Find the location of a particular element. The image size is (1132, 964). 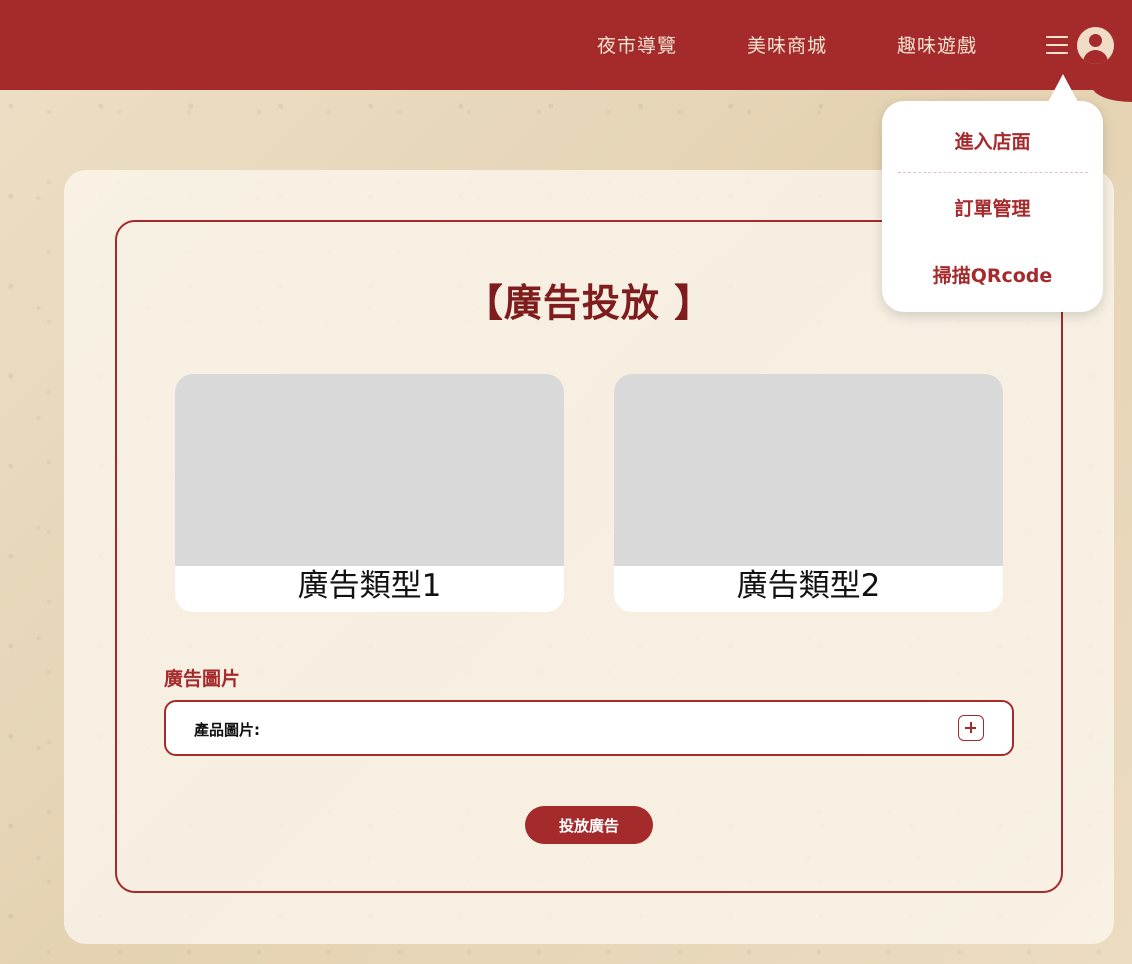

dropdown-divider is located at coordinates (993, 172).